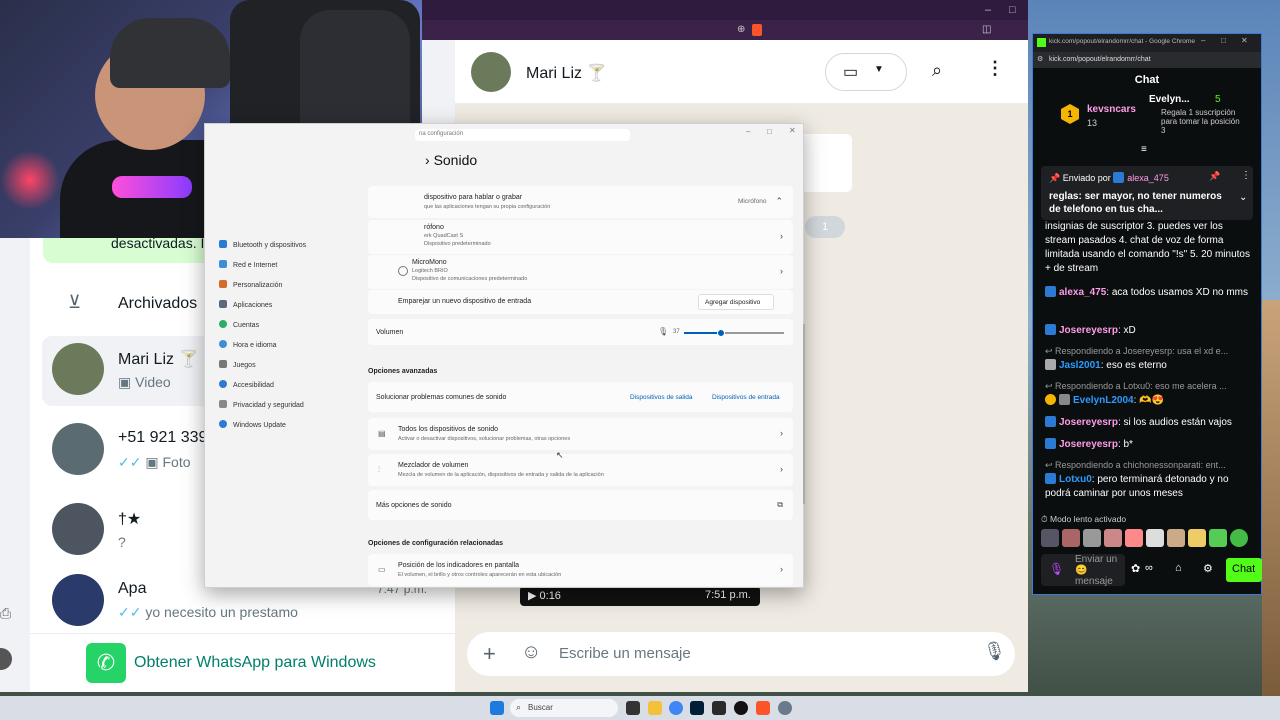  What do you see at coordinates (1246, 175) in the screenshot?
I see `more-icon: ⋮` at bounding box center [1246, 175].